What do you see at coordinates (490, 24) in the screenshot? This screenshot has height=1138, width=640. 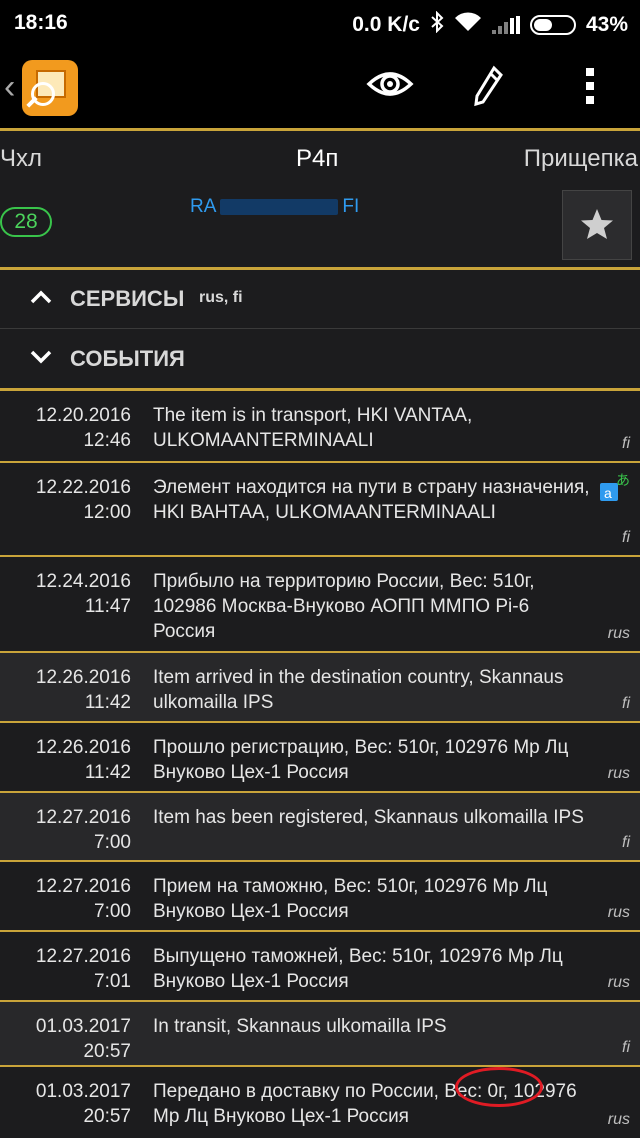 I see `status-indicators: 0.0 K/c 43%` at bounding box center [490, 24].